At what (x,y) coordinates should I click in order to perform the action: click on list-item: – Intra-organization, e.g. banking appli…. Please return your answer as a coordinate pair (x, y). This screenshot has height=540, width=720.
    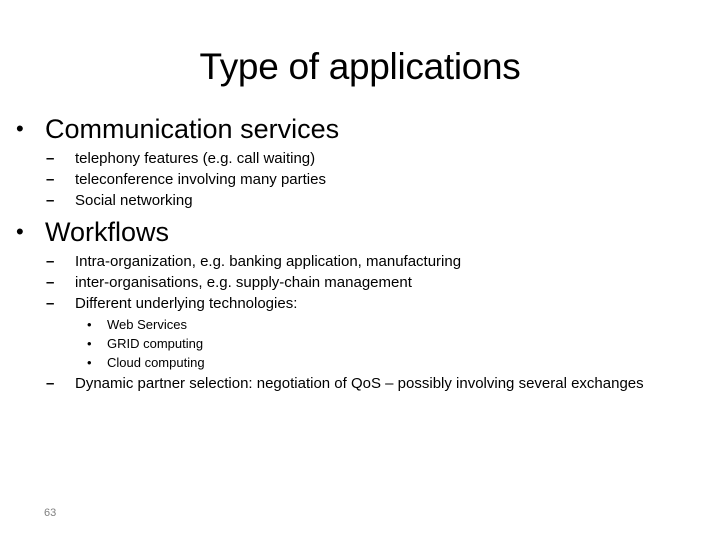
    Looking at the image, I should click on (253, 262).